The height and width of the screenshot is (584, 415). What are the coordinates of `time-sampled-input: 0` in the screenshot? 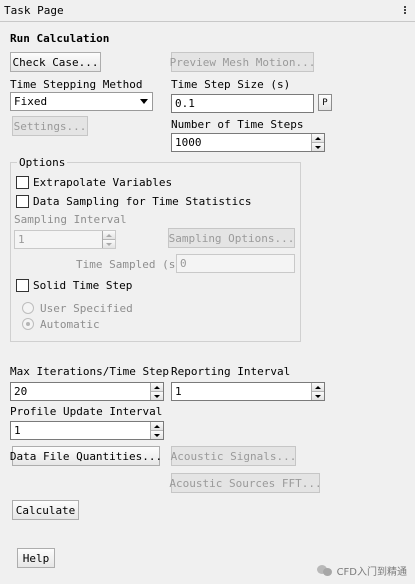 It's located at (235, 263).